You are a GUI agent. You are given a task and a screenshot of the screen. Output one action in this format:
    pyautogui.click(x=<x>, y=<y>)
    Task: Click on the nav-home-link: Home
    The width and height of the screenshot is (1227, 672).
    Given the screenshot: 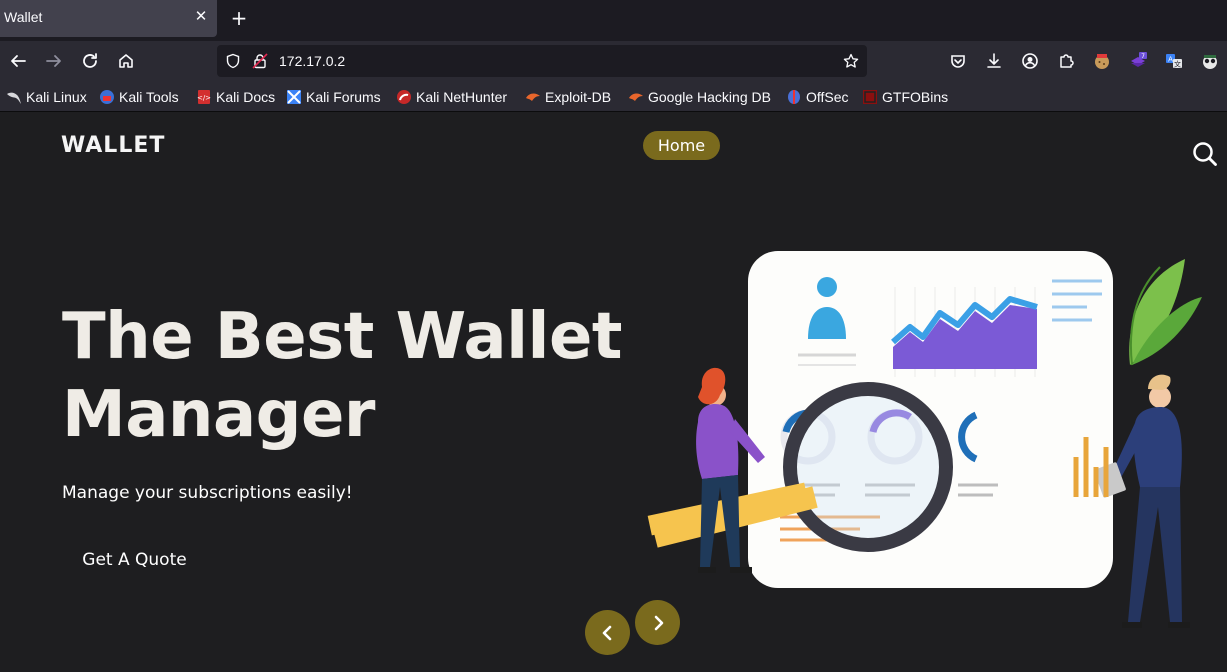 What is the action you would take?
    pyautogui.click(x=681, y=145)
    